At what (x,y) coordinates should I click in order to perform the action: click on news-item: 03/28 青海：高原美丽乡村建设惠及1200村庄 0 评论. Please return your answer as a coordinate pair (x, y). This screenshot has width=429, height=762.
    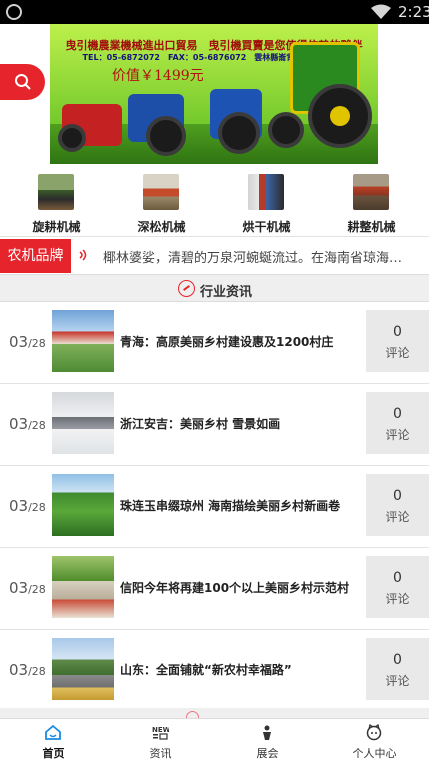
    Looking at the image, I should click on (214, 343).